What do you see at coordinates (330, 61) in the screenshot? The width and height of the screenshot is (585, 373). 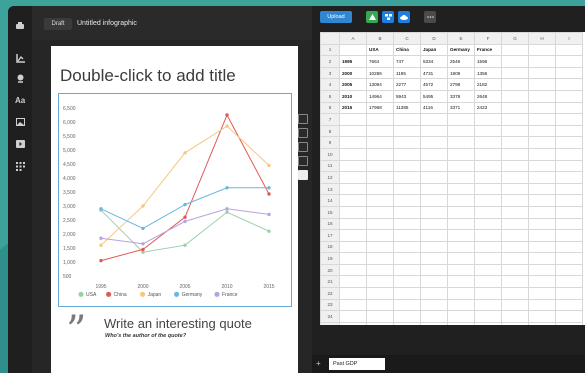 I see `row-header: 2` at bounding box center [330, 61].